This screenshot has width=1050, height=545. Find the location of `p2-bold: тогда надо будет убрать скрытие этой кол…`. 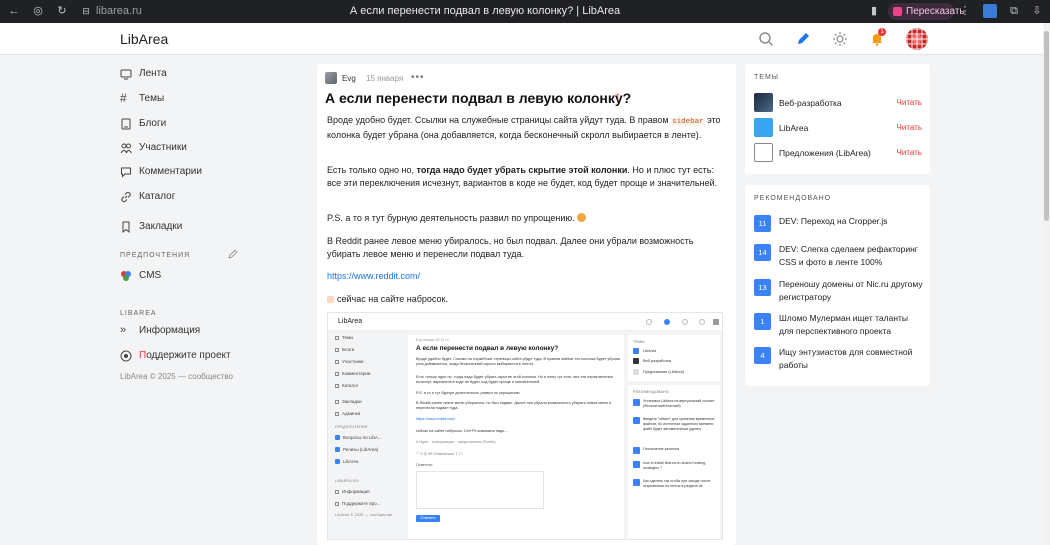

p2-bold: тогда надо будет убрать скрытие этой кол… is located at coordinates (522, 170).